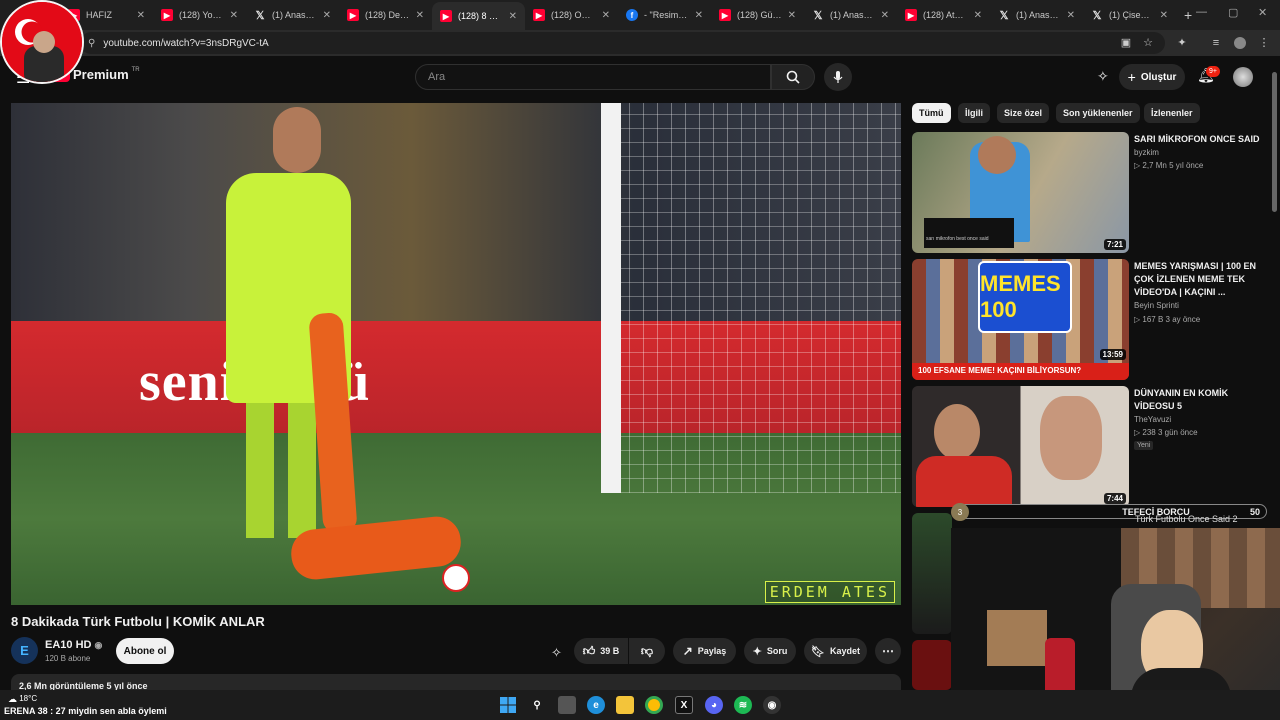  What do you see at coordinates (1240, 43) in the screenshot?
I see `profile-avatar-icon` at bounding box center [1240, 43].